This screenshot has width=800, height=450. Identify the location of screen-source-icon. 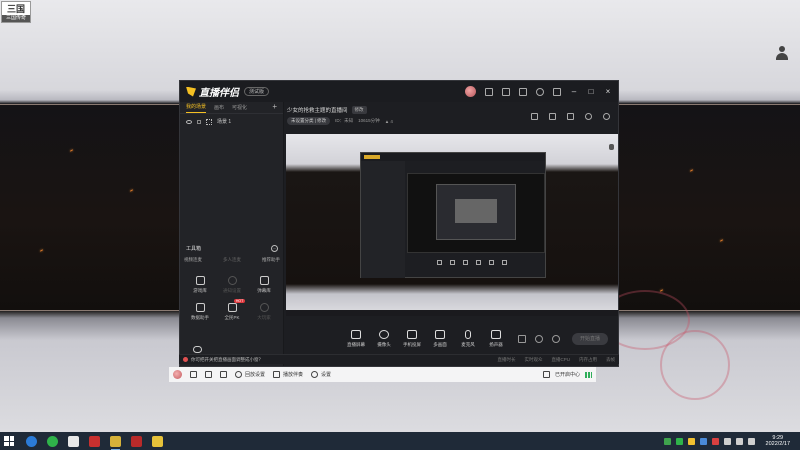
(209, 121).